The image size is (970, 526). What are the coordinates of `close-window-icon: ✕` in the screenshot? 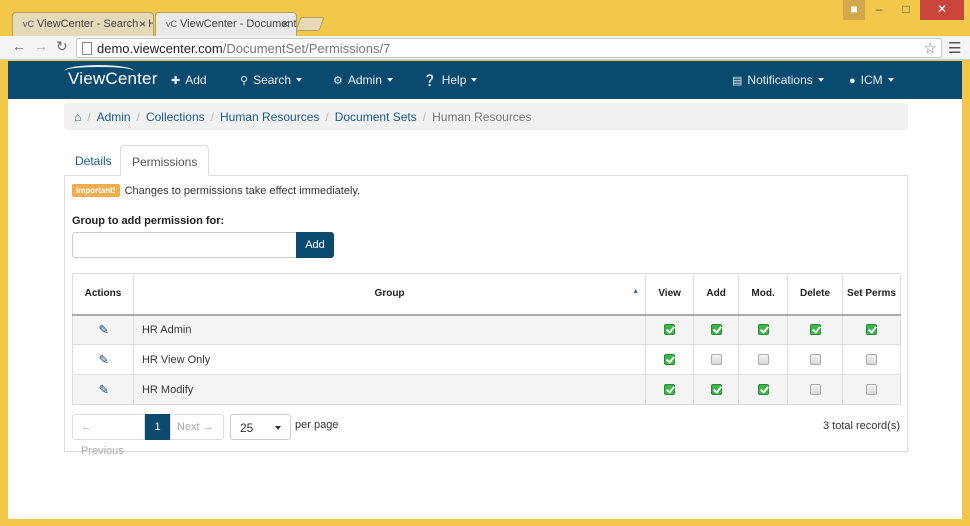 It's located at (942, 10).